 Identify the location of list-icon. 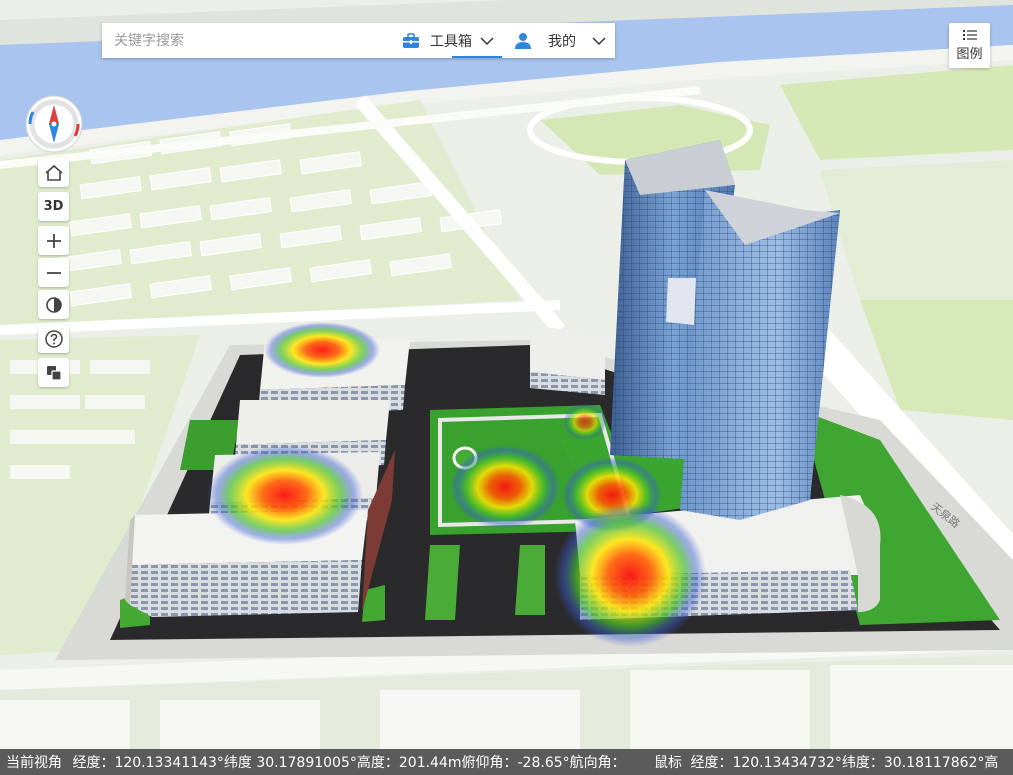
(969, 35).